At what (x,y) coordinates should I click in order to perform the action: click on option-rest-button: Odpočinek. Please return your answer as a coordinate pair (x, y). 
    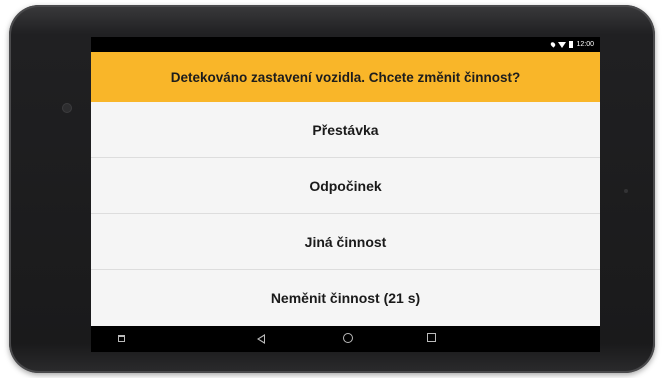
    Looking at the image, I should click on (345, 186).